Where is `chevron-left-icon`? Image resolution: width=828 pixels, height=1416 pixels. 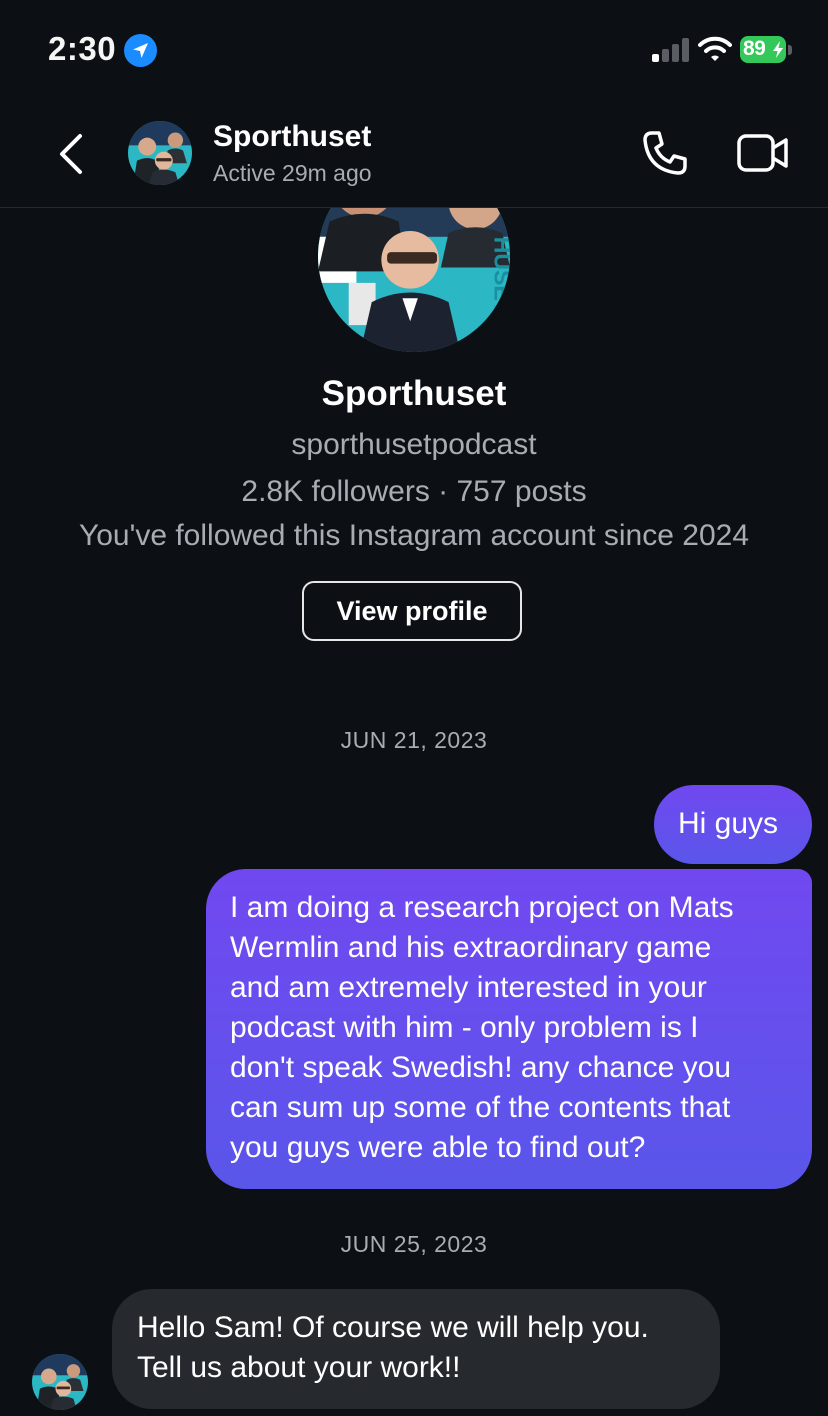 chevron-left-icon is located at coordinates (71, 154).